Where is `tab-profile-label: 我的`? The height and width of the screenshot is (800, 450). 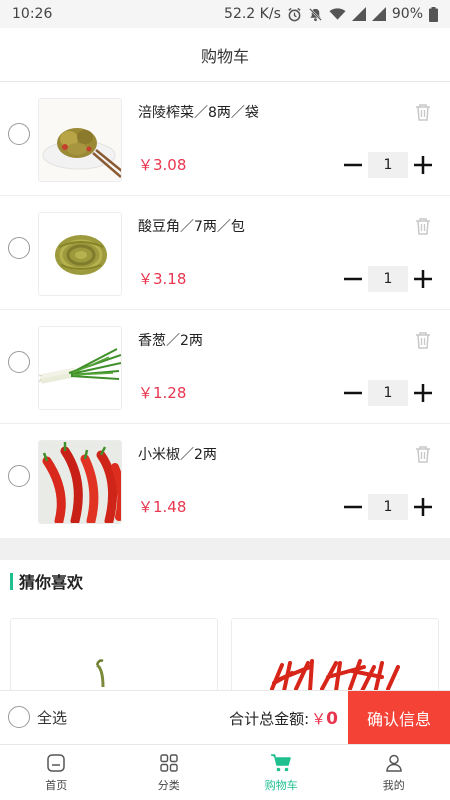
tab-profile-label: 我的 is located at coordinates (393, 785).